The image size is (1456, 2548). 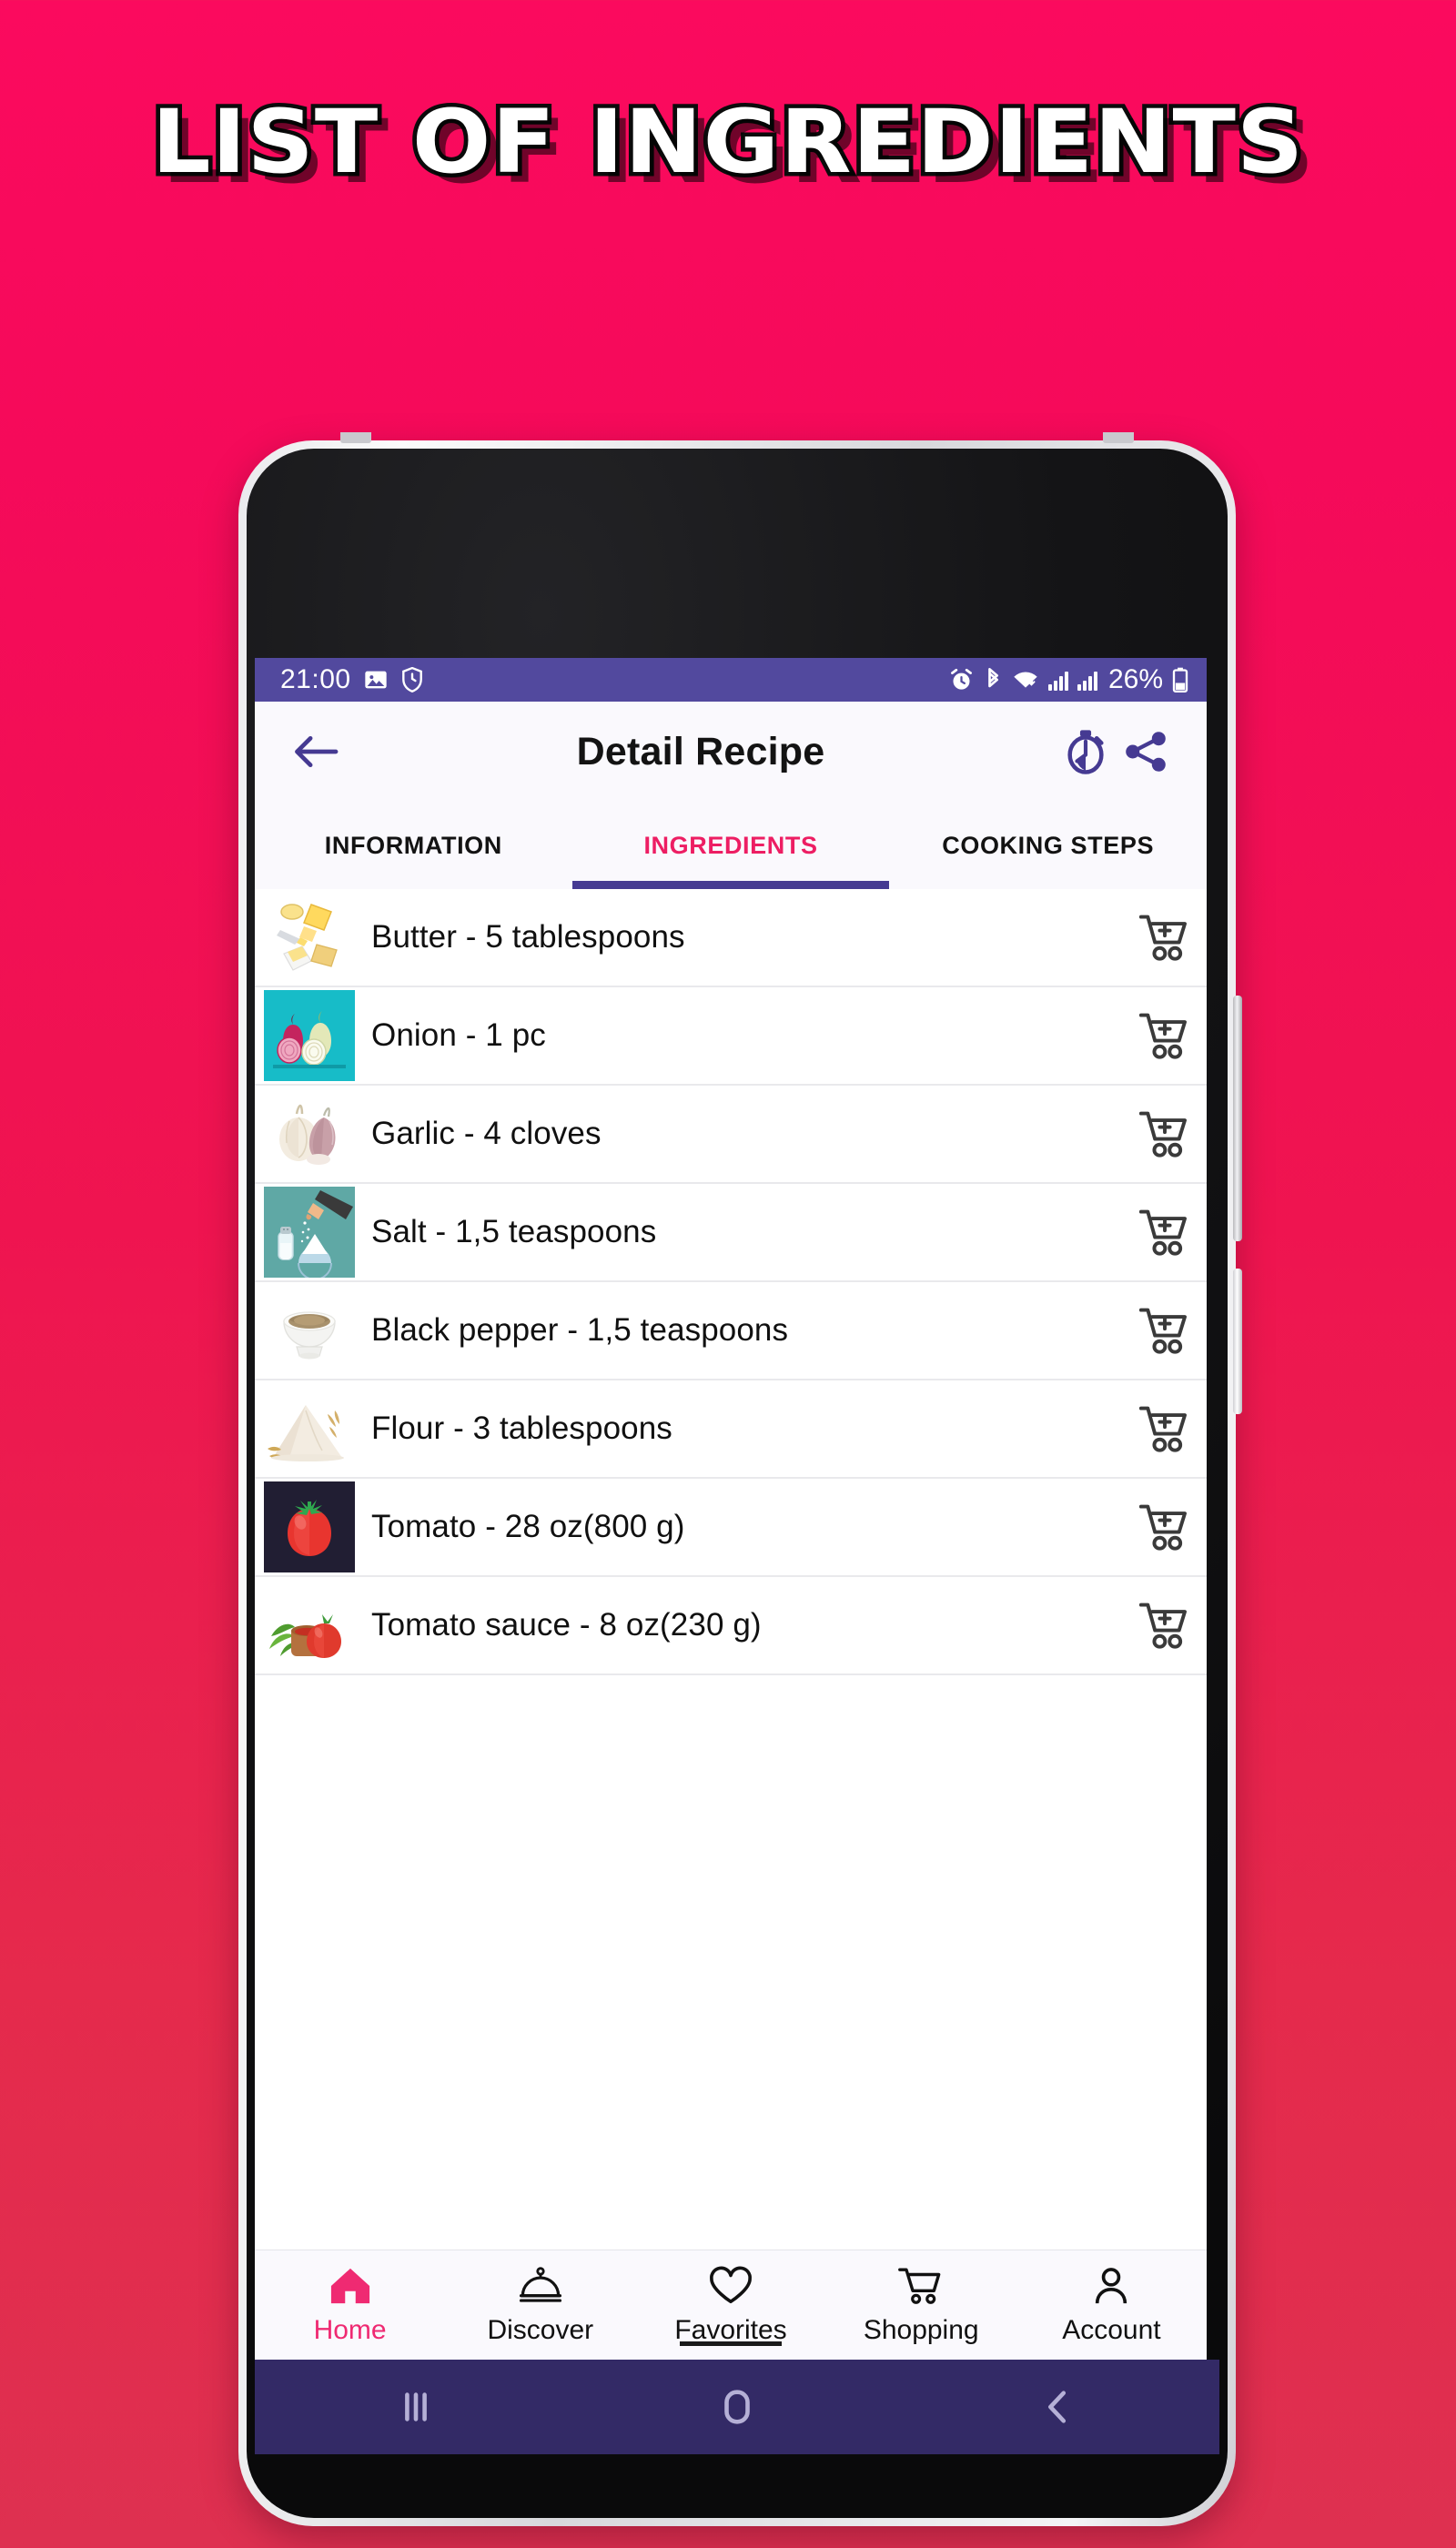 I want to click on ingredient-label: Butter - 5 tablespoons, so click(x=528, y=937).